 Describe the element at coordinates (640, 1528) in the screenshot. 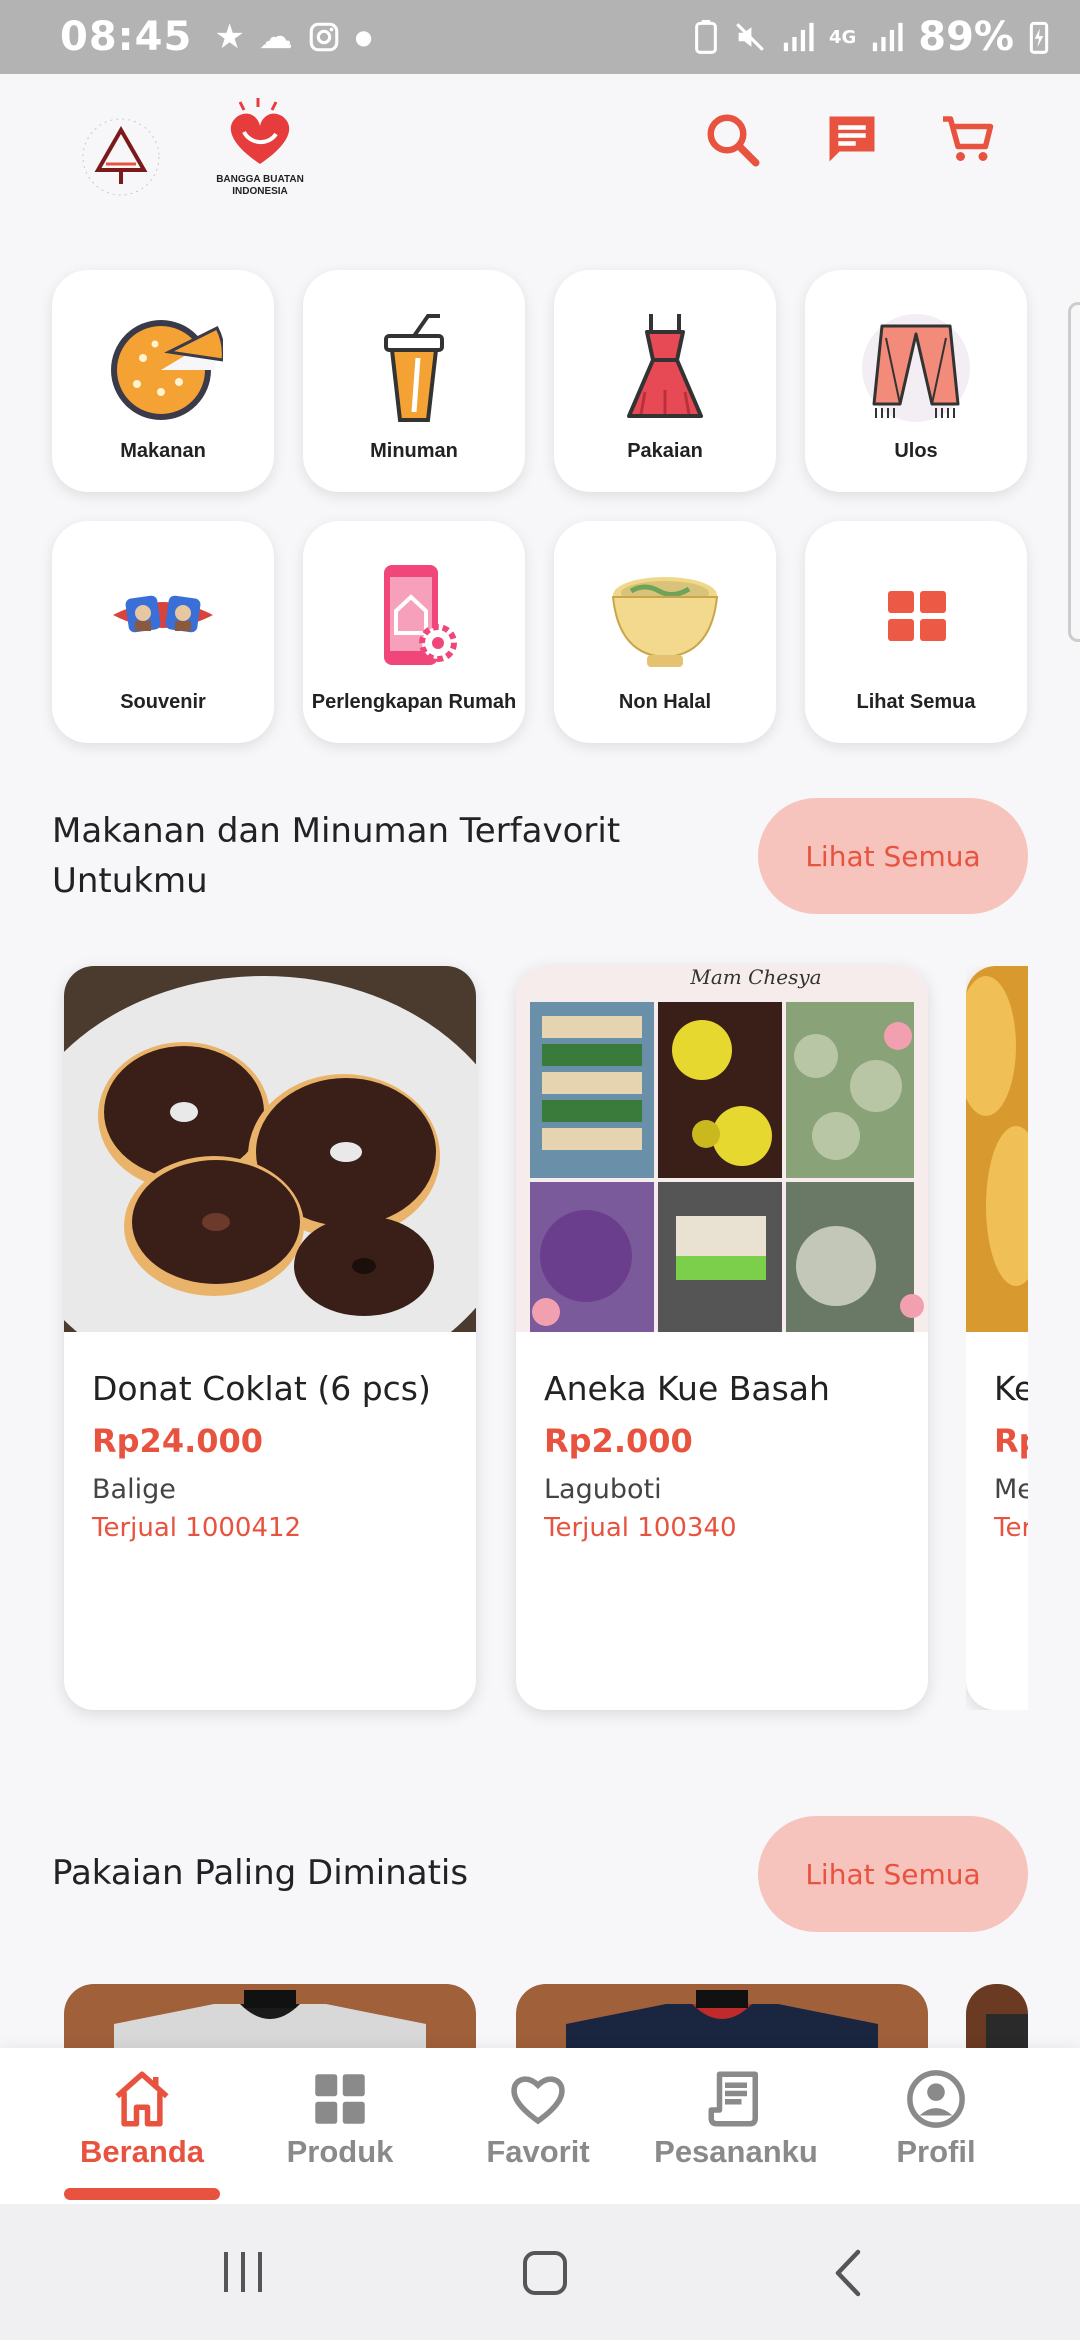

I see `product-sold-count: Terjual 100340` at that location.